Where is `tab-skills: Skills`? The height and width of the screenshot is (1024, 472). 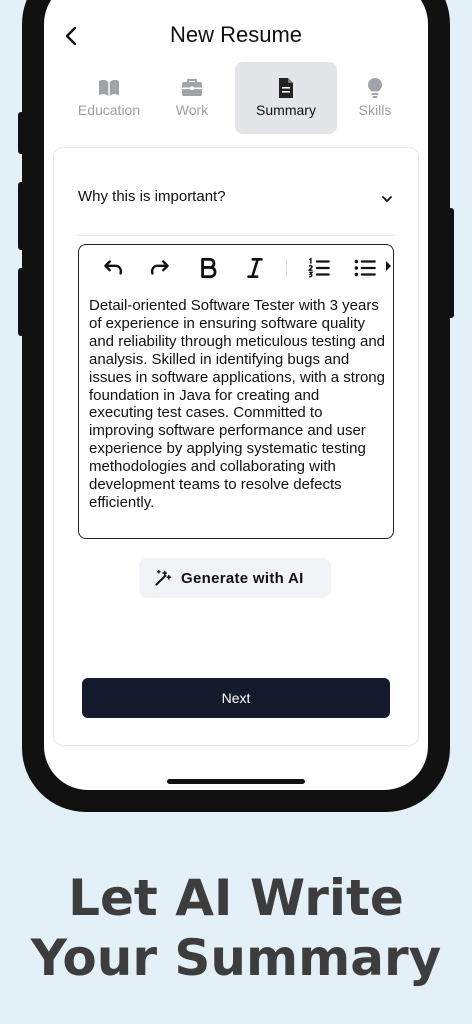
tab-skills: Skills is located at coordinates (375, 98).